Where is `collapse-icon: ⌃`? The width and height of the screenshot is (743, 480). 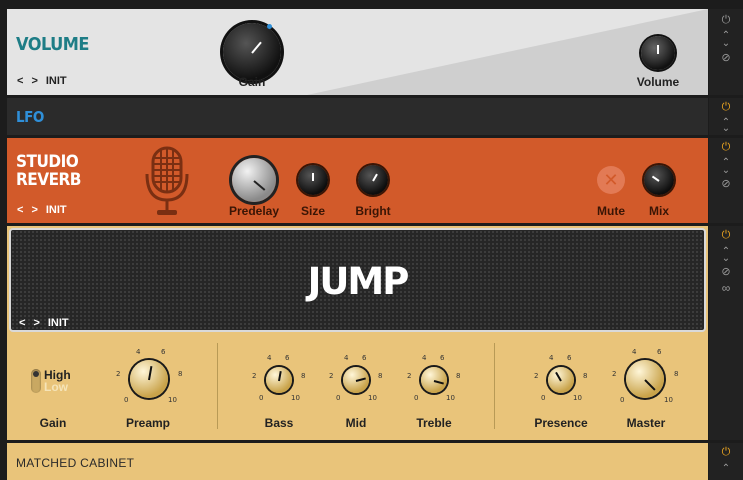 collapse-icon: ⌃ is located at coordinates (726, 469).